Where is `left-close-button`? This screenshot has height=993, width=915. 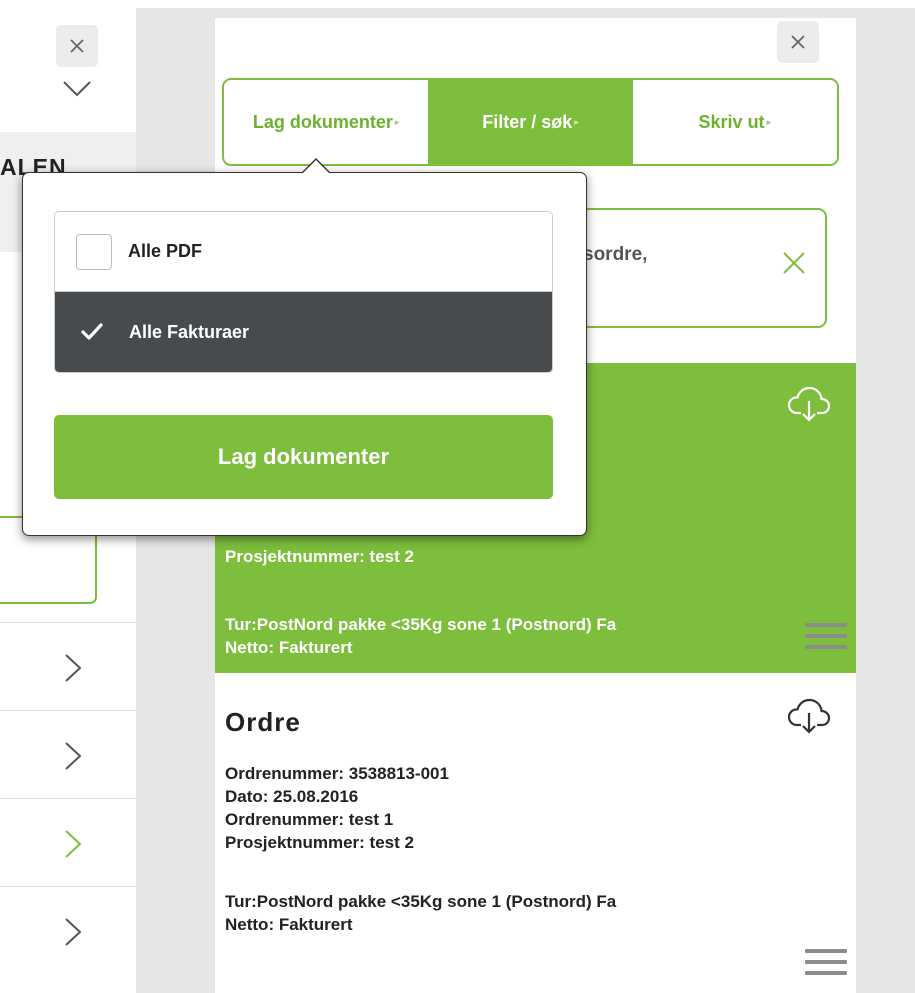 left-close-button is located at coordinates (77, 46).